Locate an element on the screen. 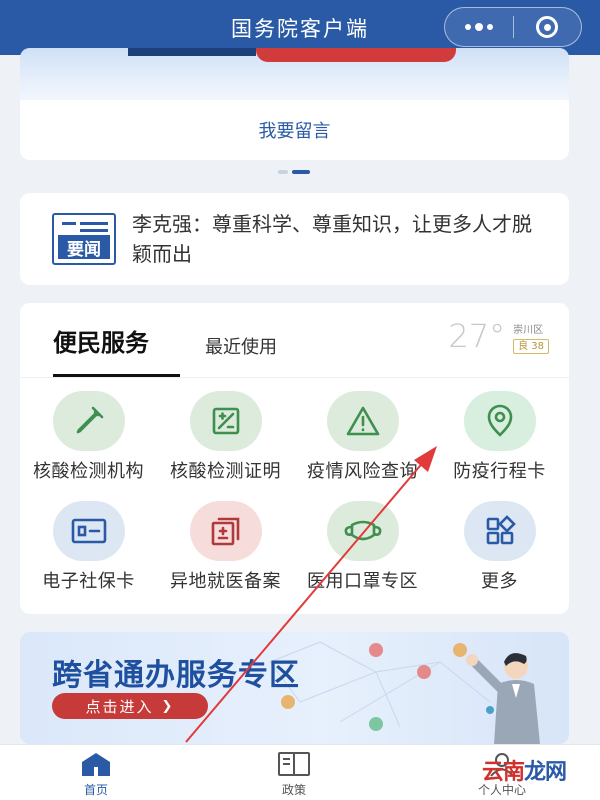 This screenshot has height=800, width=600. location-pin-icon is located at coordinates (499, 421).